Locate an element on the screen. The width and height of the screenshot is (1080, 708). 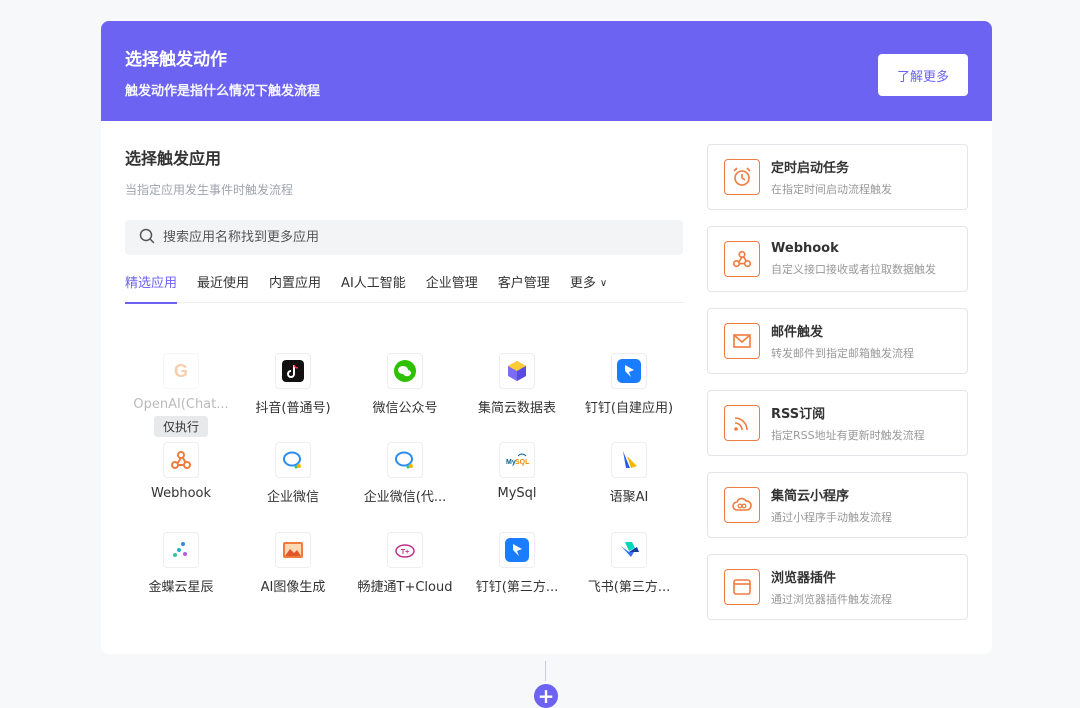
mail-icon is located at coordinates (742, 341).